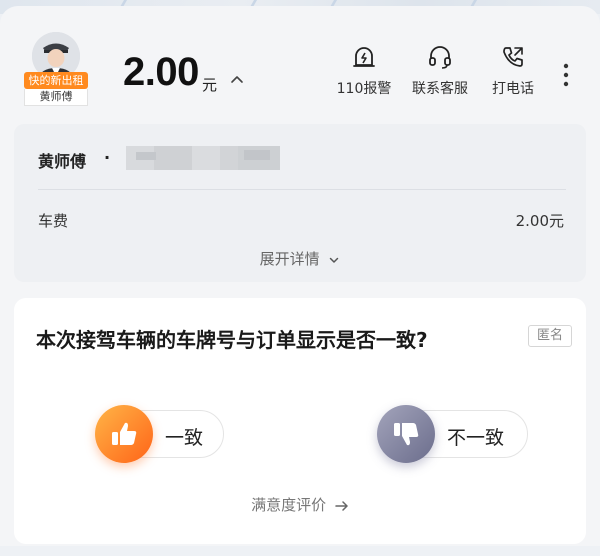 Image resolution: width=600 pixels, height=556 pixels. I want to click on more-options-icon, so click(566, 75).